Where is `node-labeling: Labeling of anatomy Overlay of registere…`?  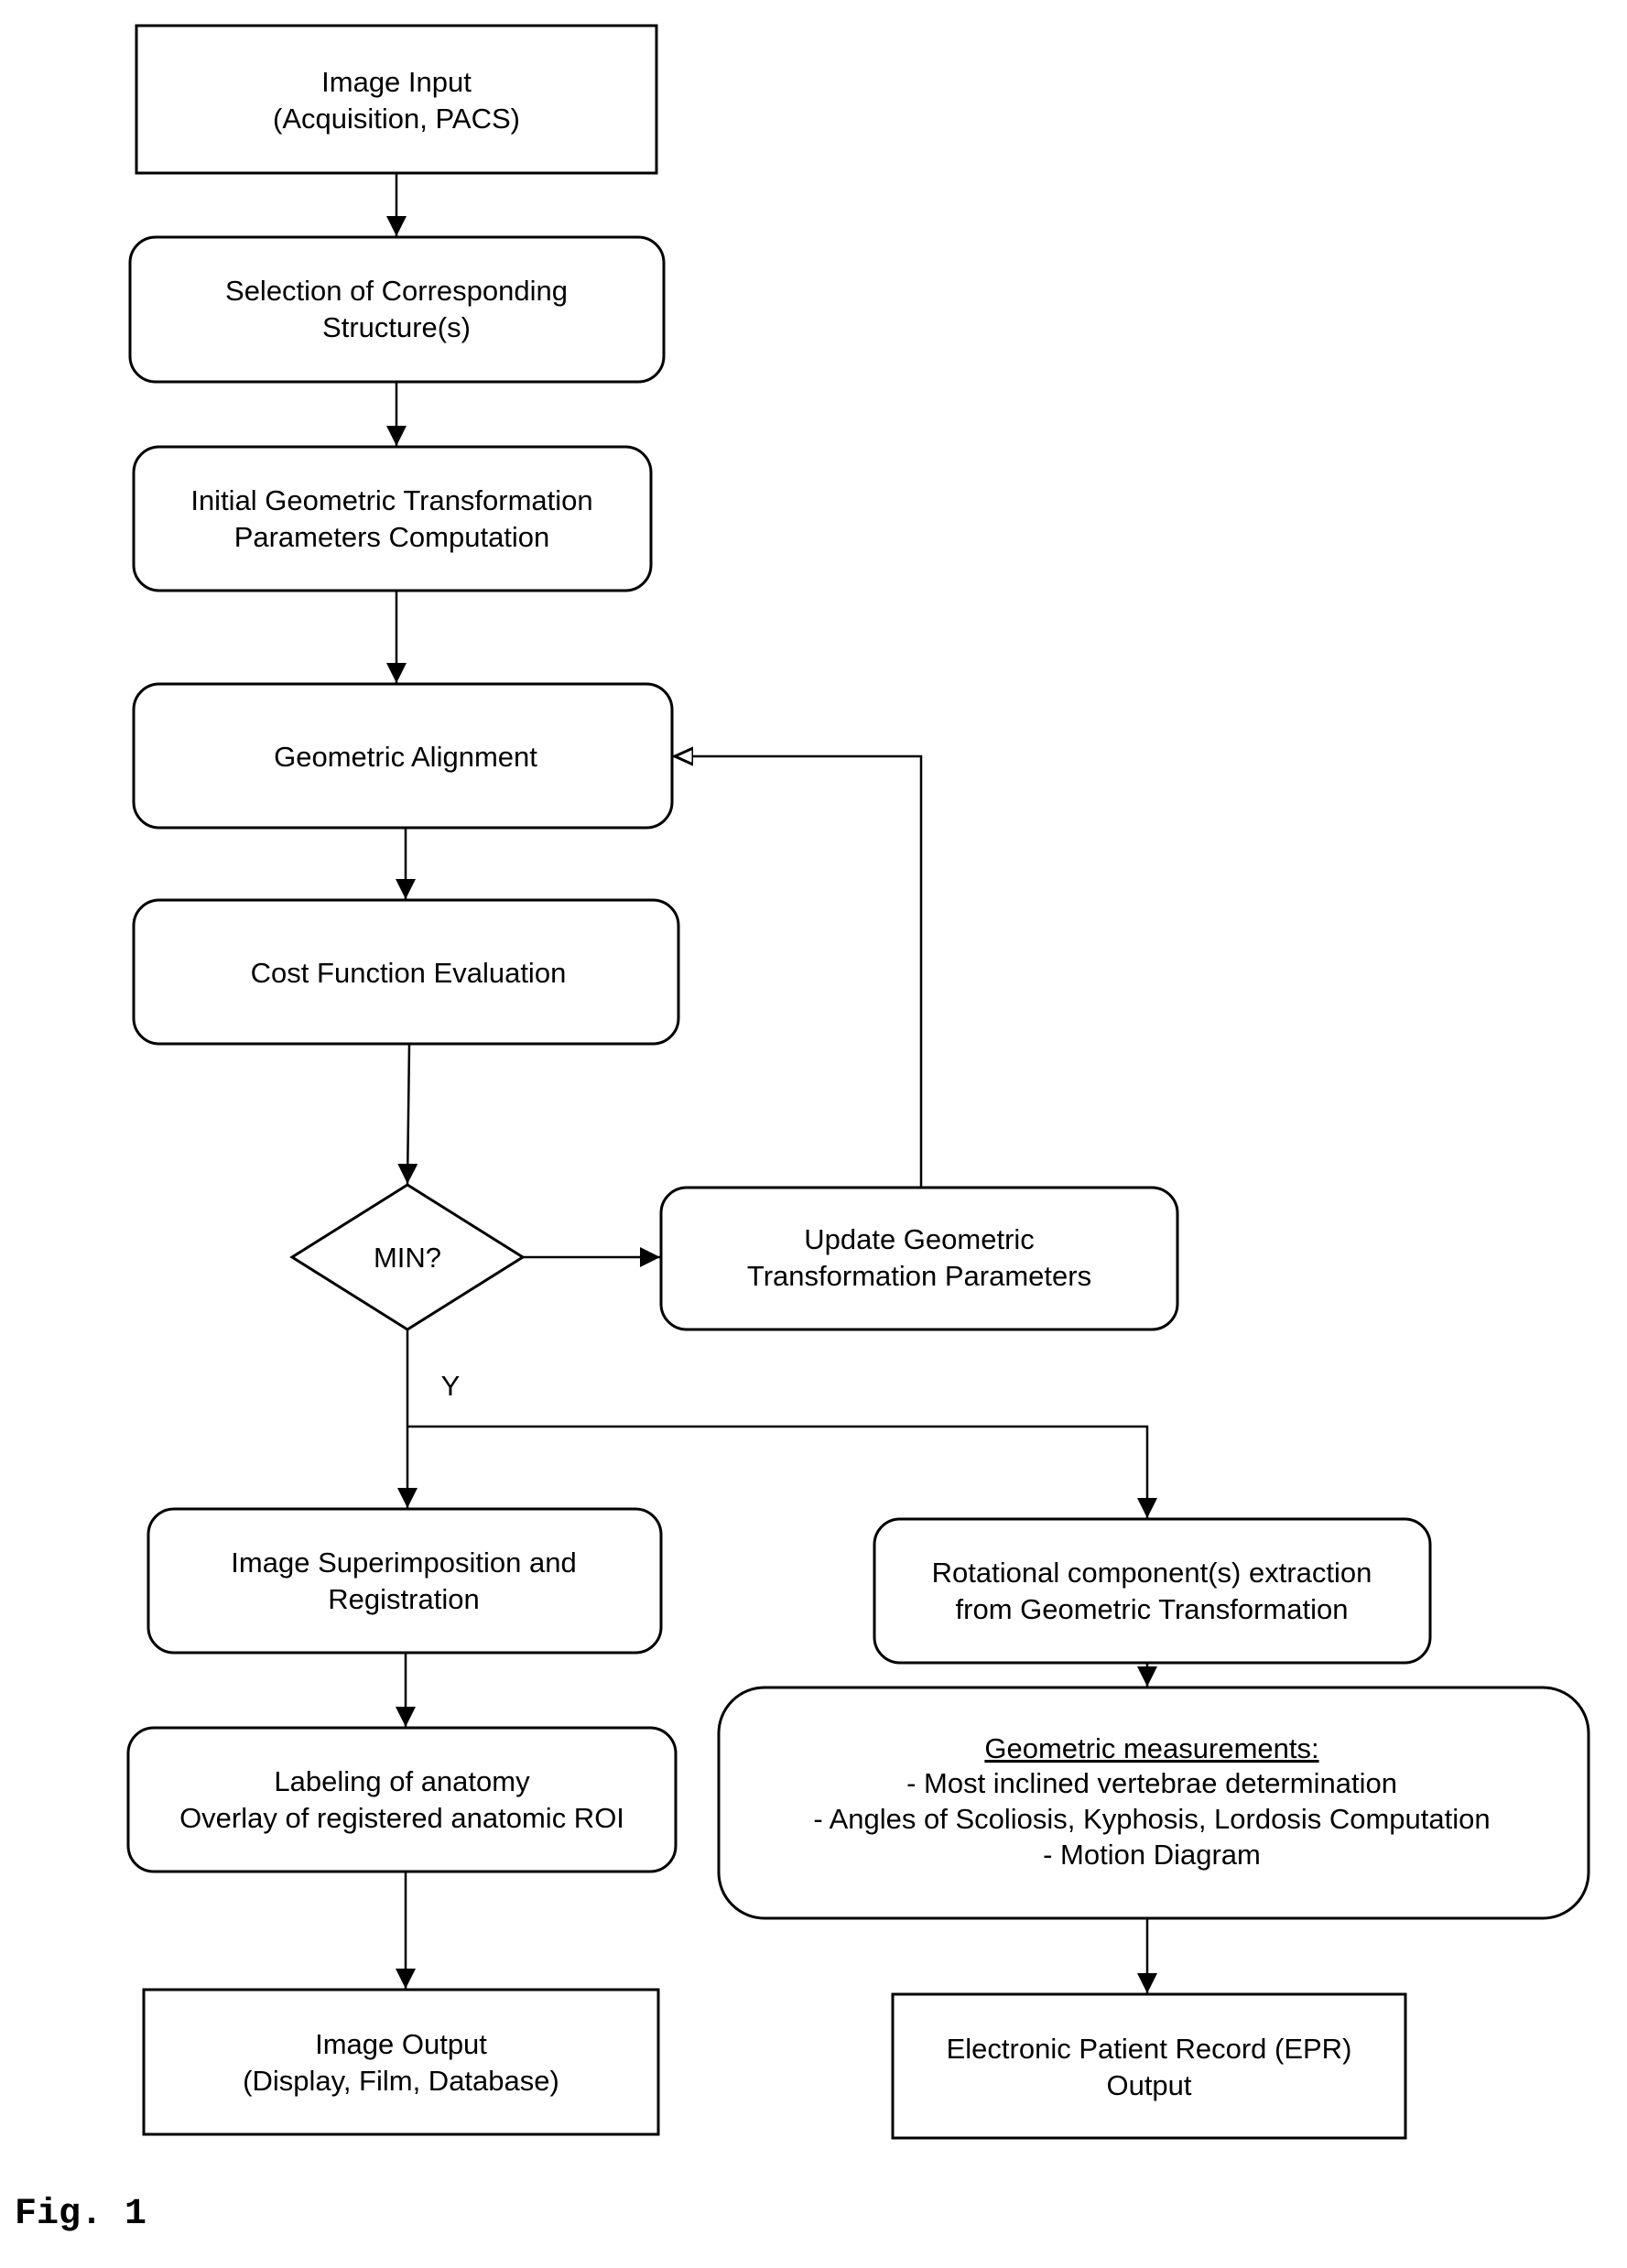
node-labeling: Labeling of anatomy Overlay of registere… is located at coordinates (402, 1800).